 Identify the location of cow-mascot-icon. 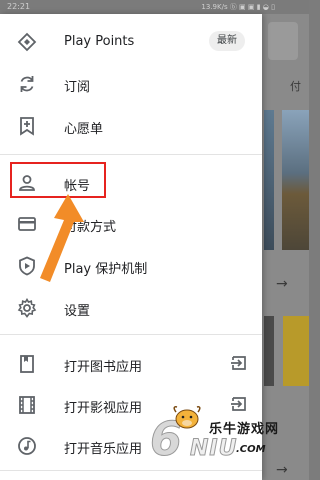
(187, 417).